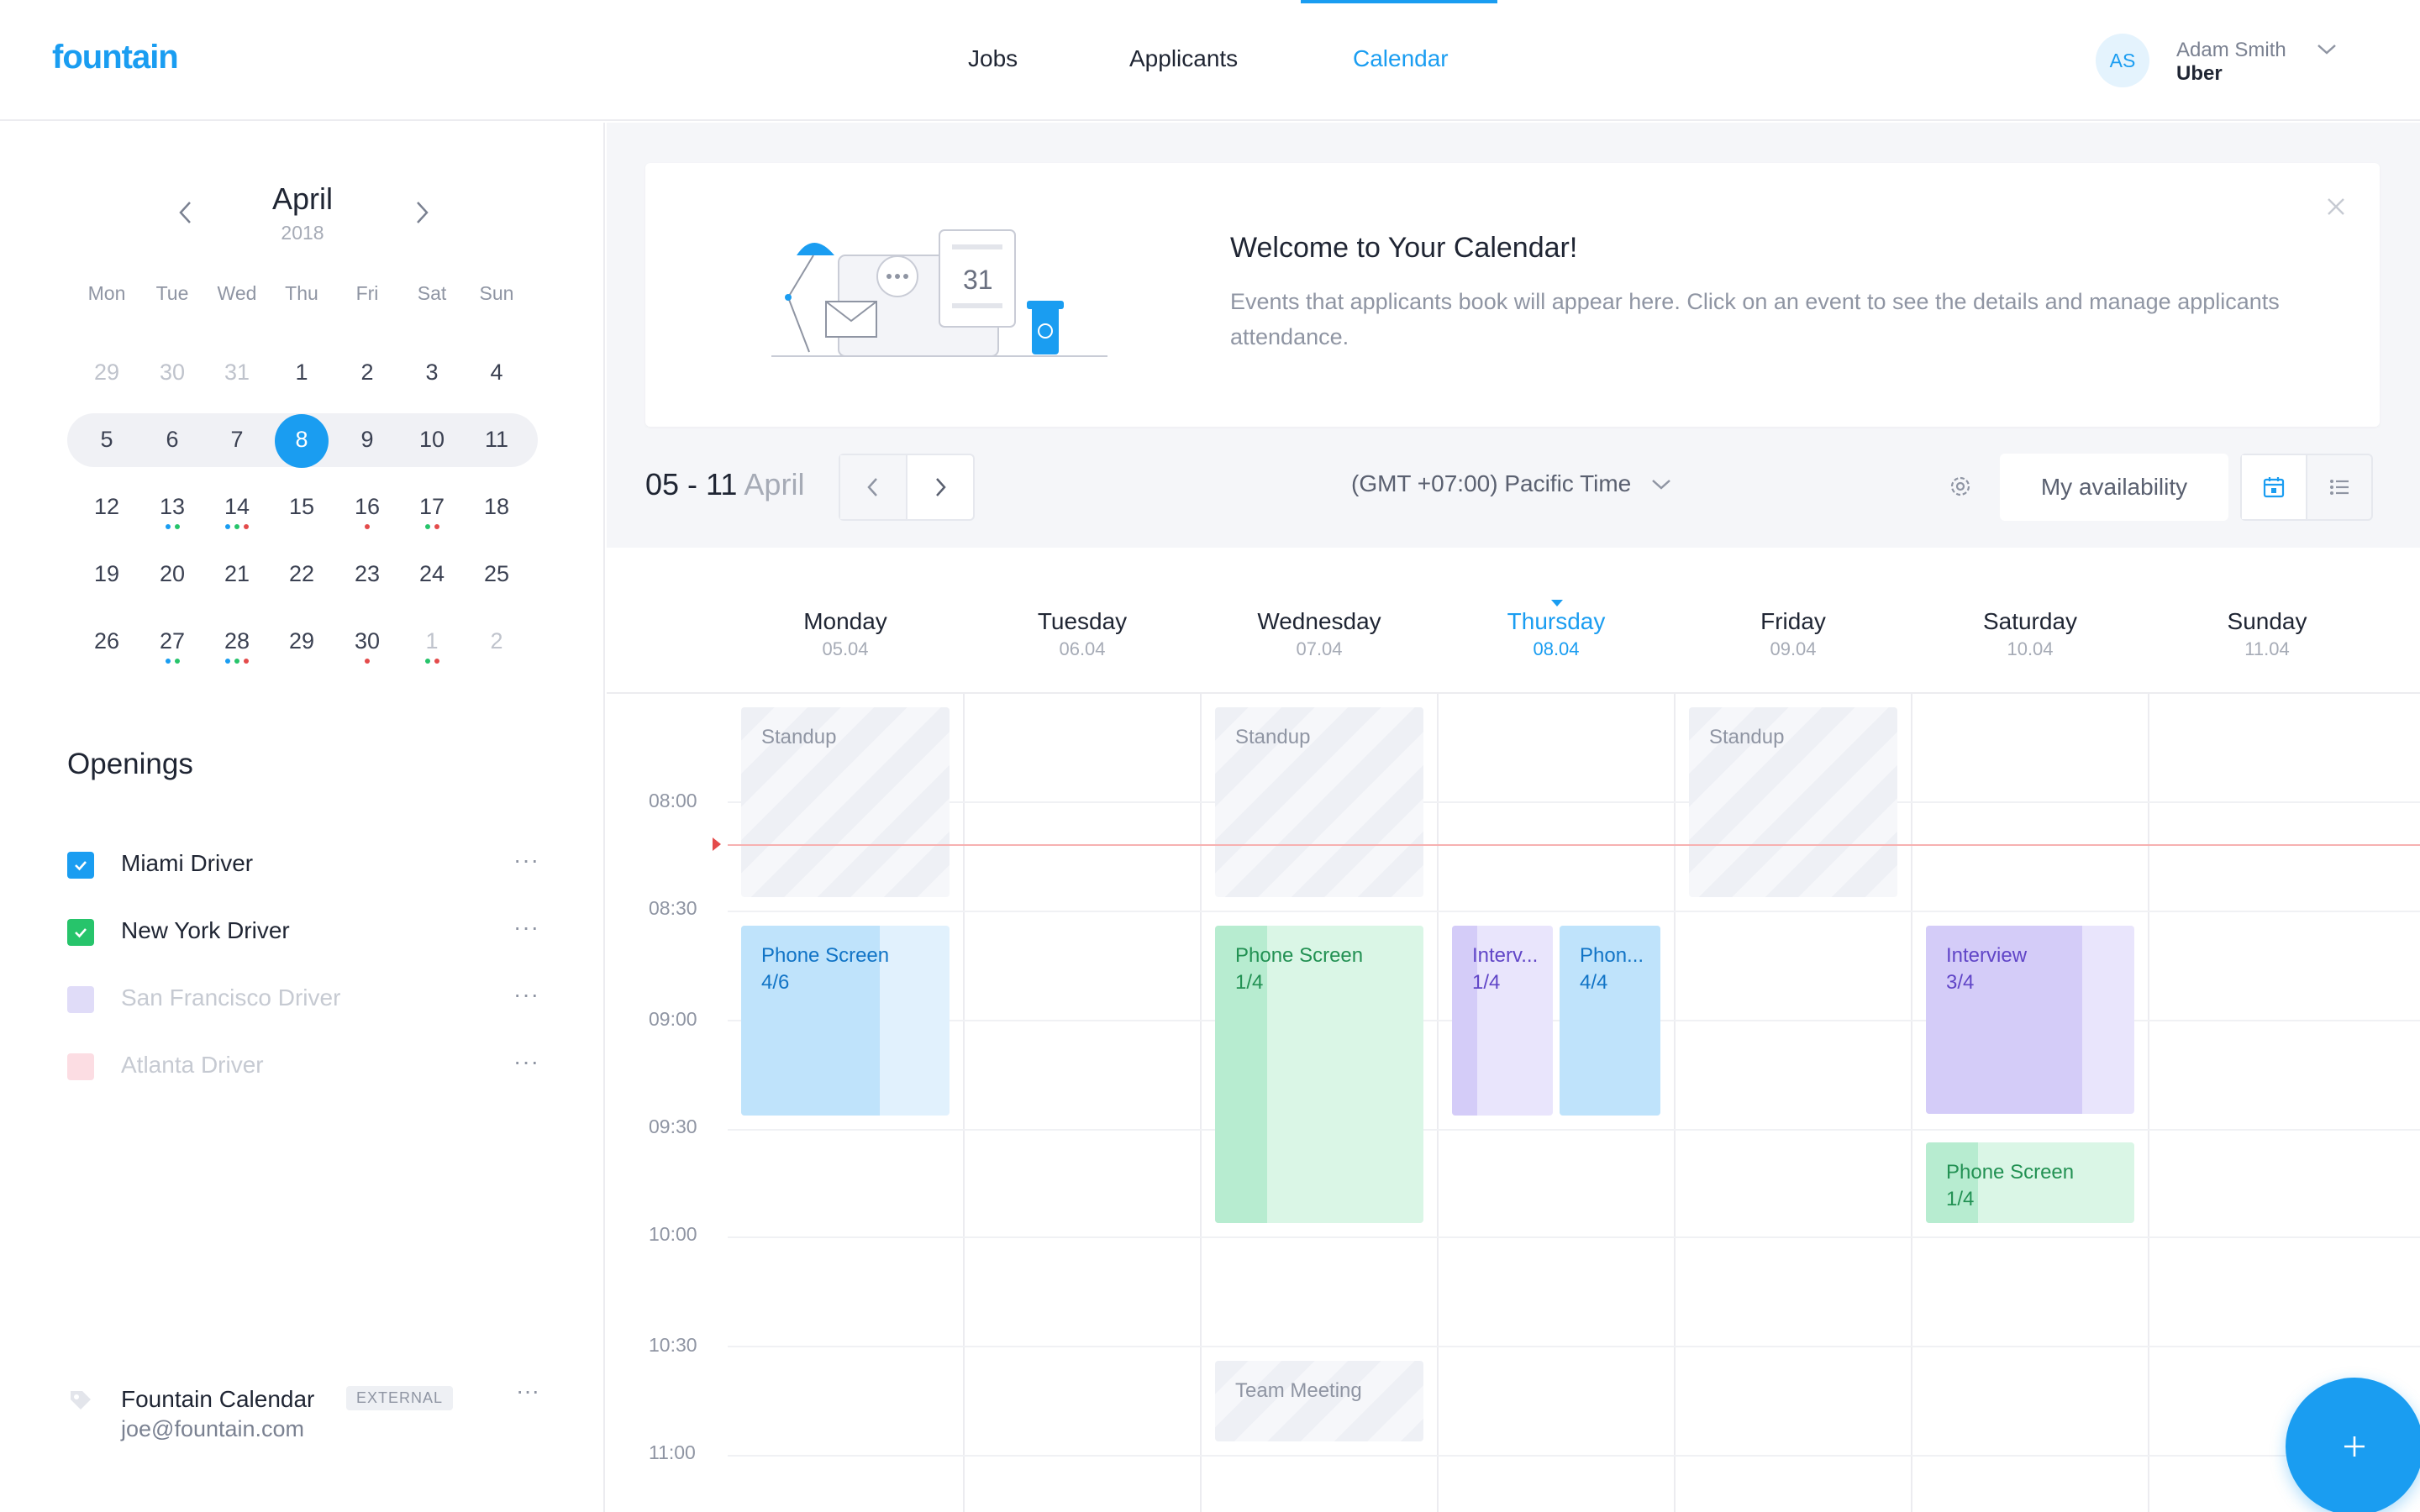 The height and width of the screenshot is (1512, 2420). Describe the element at coordinates (237, 373) in the screenshot. I see `calendar-day: 31` at that location.